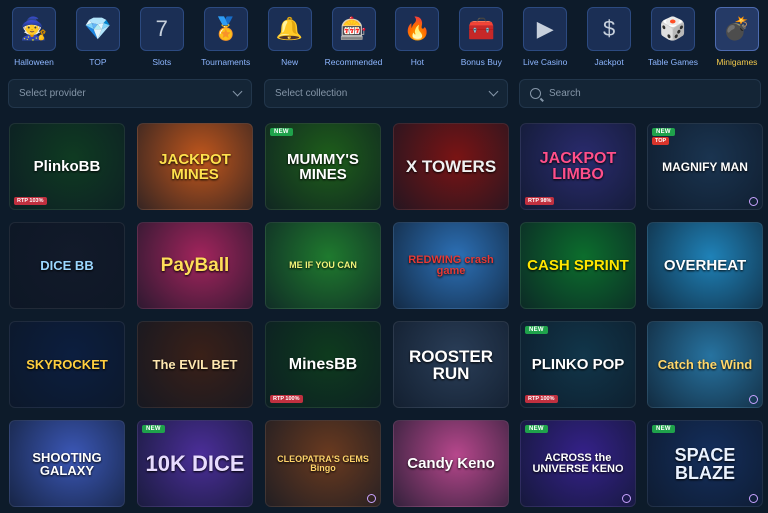 The width and height of the screenshot is (768, 513). I want to click on game-card: ME IF YOU CAN, so click(323, 265).